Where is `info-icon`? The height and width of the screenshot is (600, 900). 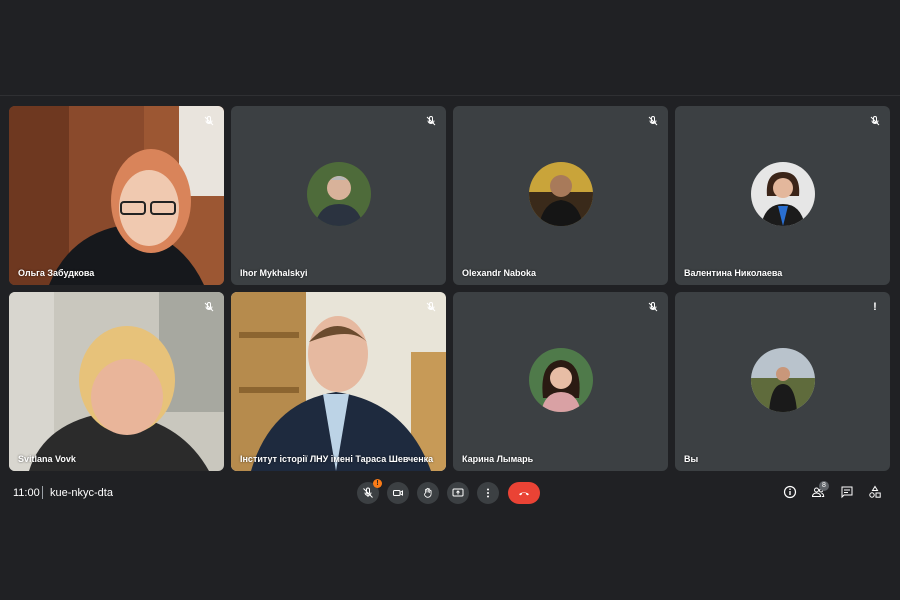 info-icon is located at coordinates (790, 492).